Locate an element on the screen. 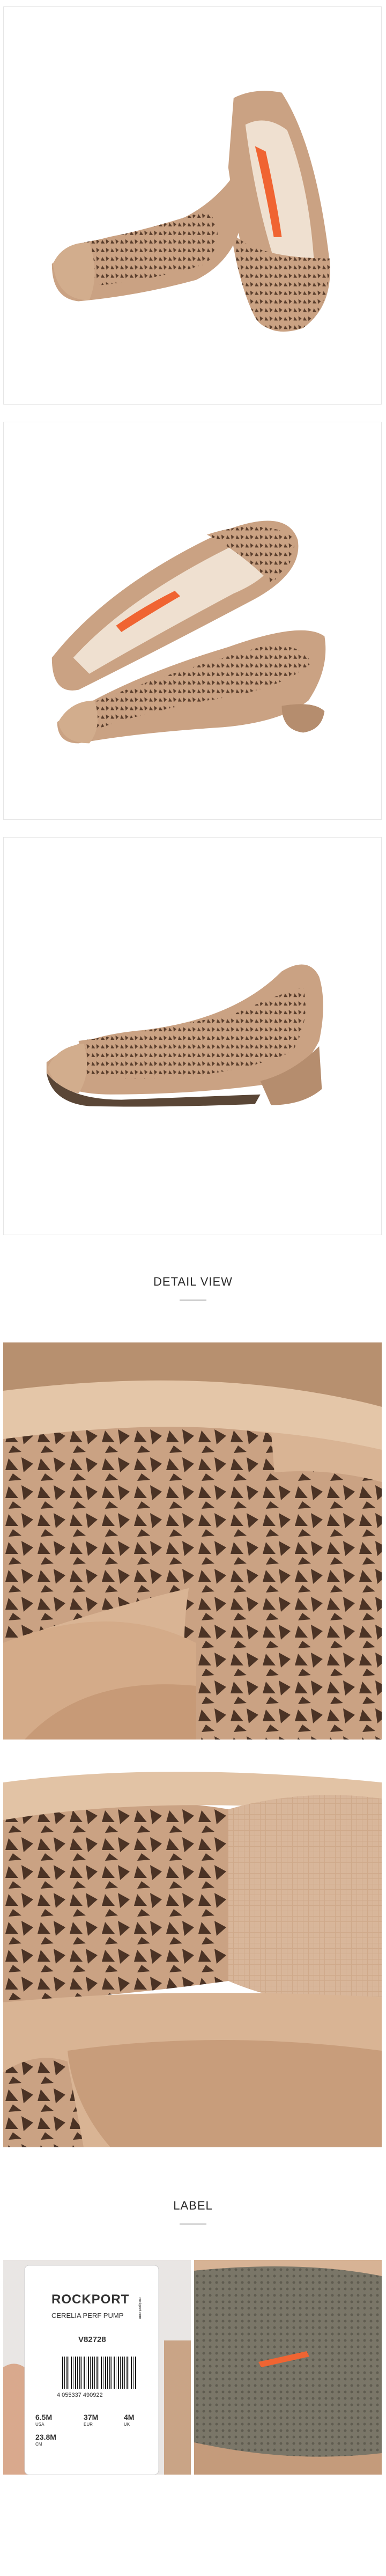  tag-size-uk-unit: UK is located at coordinates (127, 2424).